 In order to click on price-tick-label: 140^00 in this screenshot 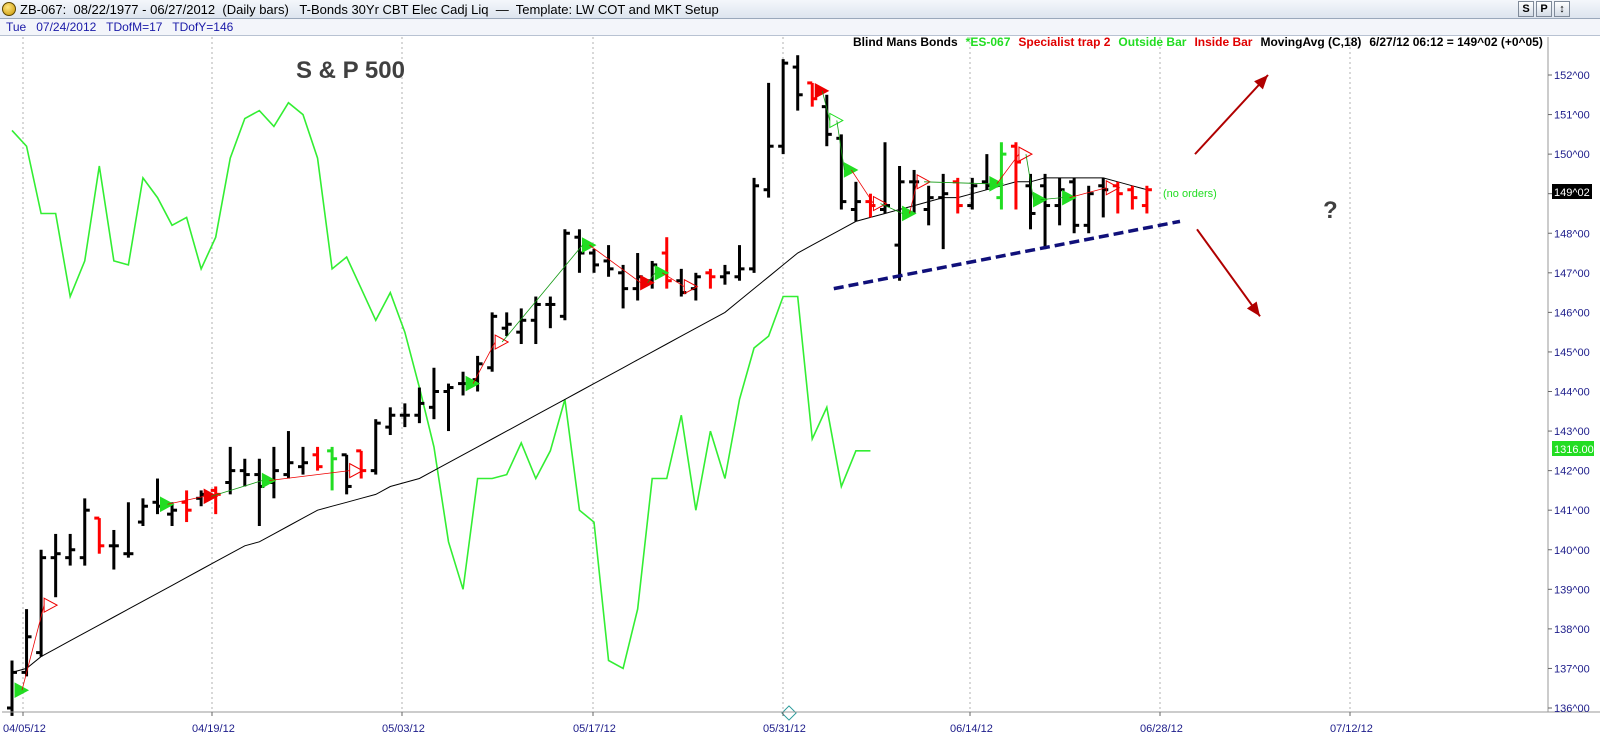, I will do `click(1572, 551)`.